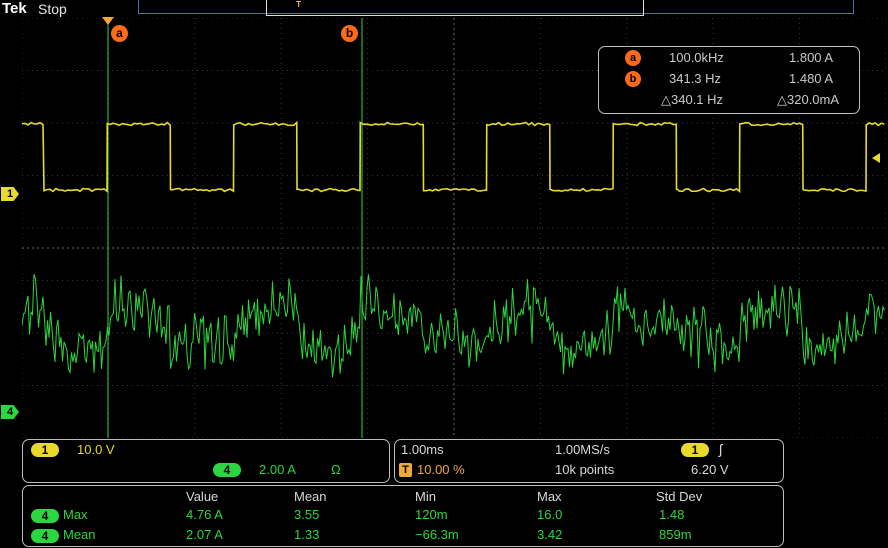 The image size is (888, 548). Describe the element at coordinates (45, 450) in the screenshot. I see `ch1-badge: 1` at that location.